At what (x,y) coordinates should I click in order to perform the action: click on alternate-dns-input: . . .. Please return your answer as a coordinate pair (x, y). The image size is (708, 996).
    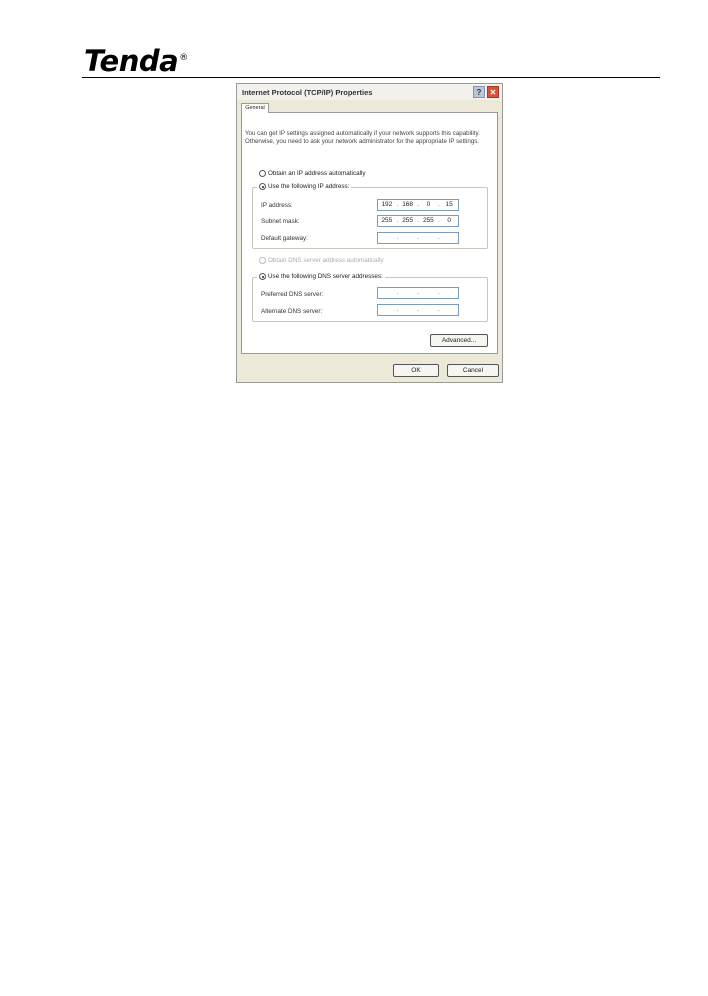
    Looking at the image, I should click on (418, 310).